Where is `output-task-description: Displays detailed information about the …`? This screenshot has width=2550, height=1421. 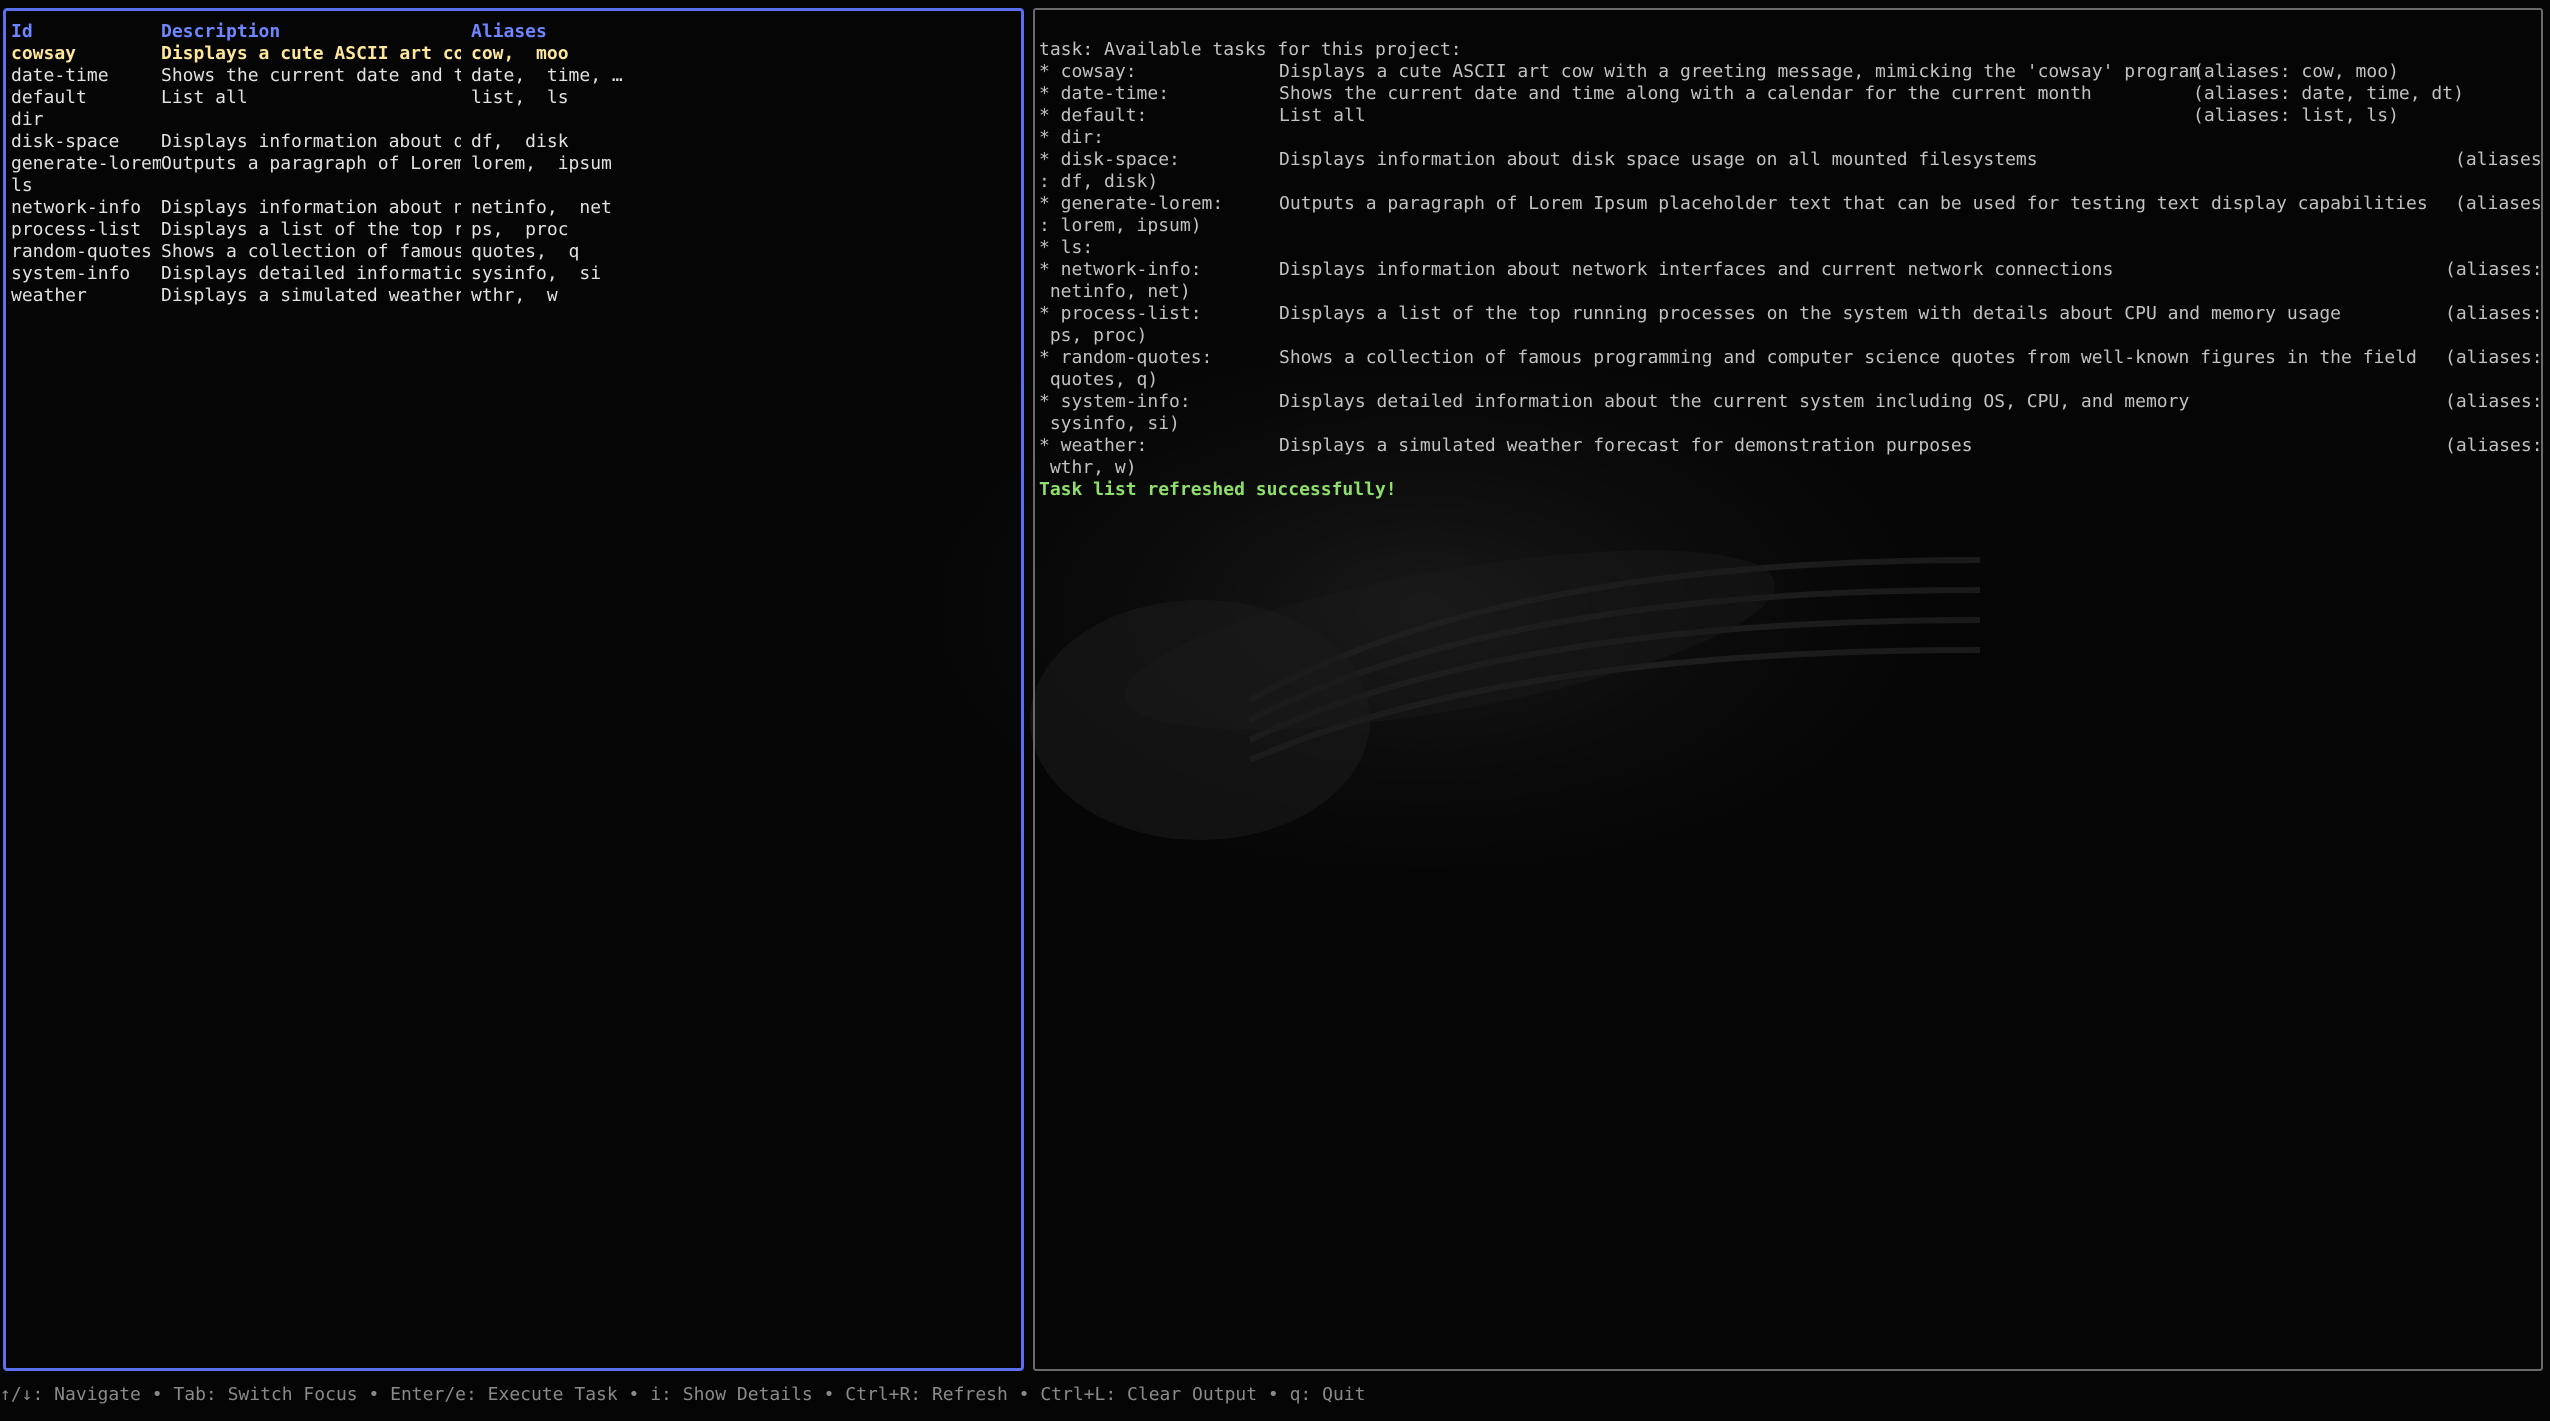 output-task-description: Displays detailed information about the … is located at coordinates (1734, 401).